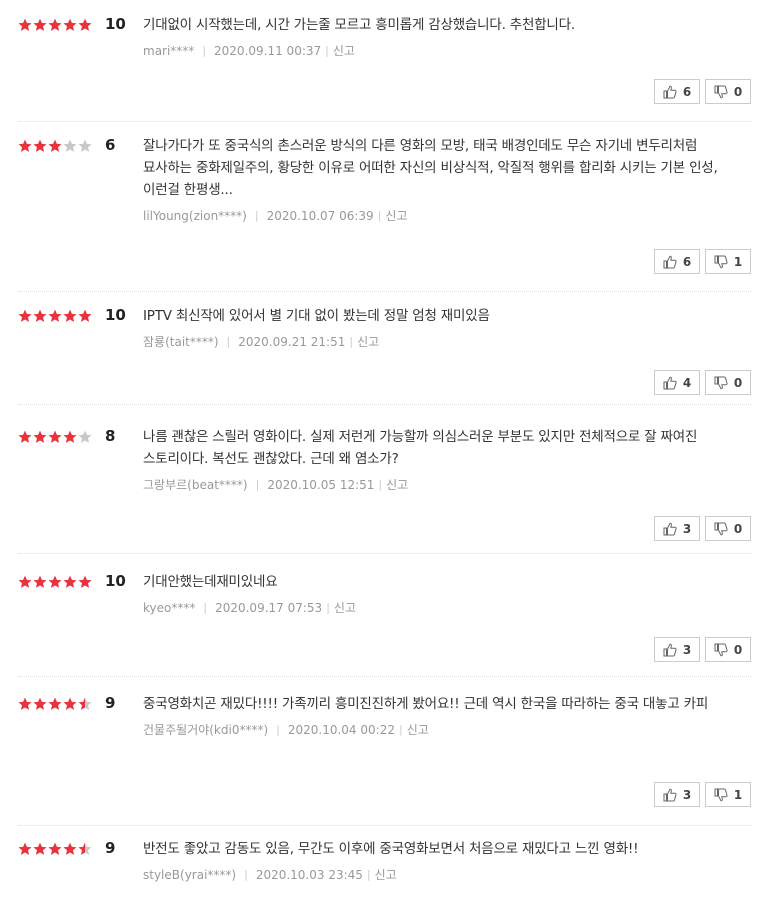 Image resolution: width=770 pixels, height=903 pixels. Describe the element at coordinates (321, 484) in the screenshot. I see `review-date: 2020.10.05 12:51` at that location.